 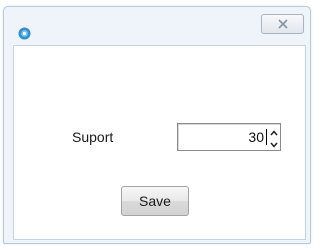 What do you see at coordinates (155, 201) in the screenshot?
I see `save-button: Save` at bounding box center [155, 201].